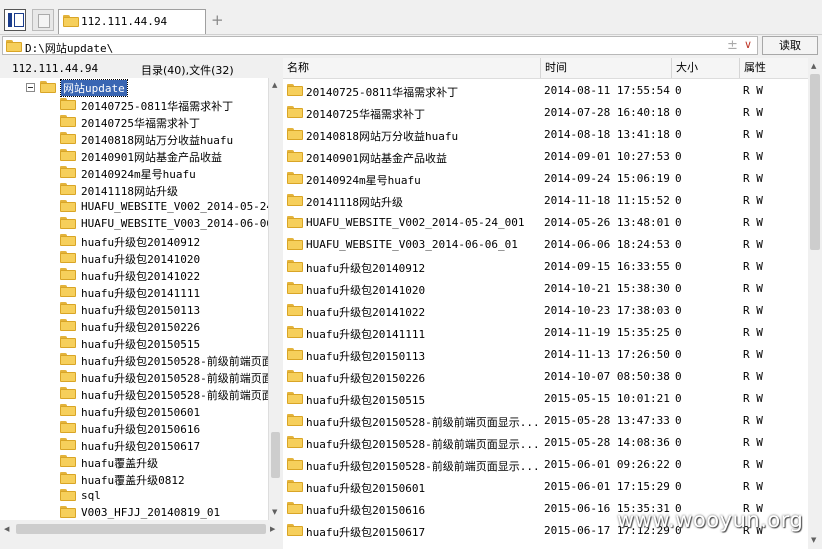 The height and width of the screenshot is (549, 822). I want to click on table-row: huafu升级包20150601 2015-06-01 17:15:29 0 R W, so click(545, 486).